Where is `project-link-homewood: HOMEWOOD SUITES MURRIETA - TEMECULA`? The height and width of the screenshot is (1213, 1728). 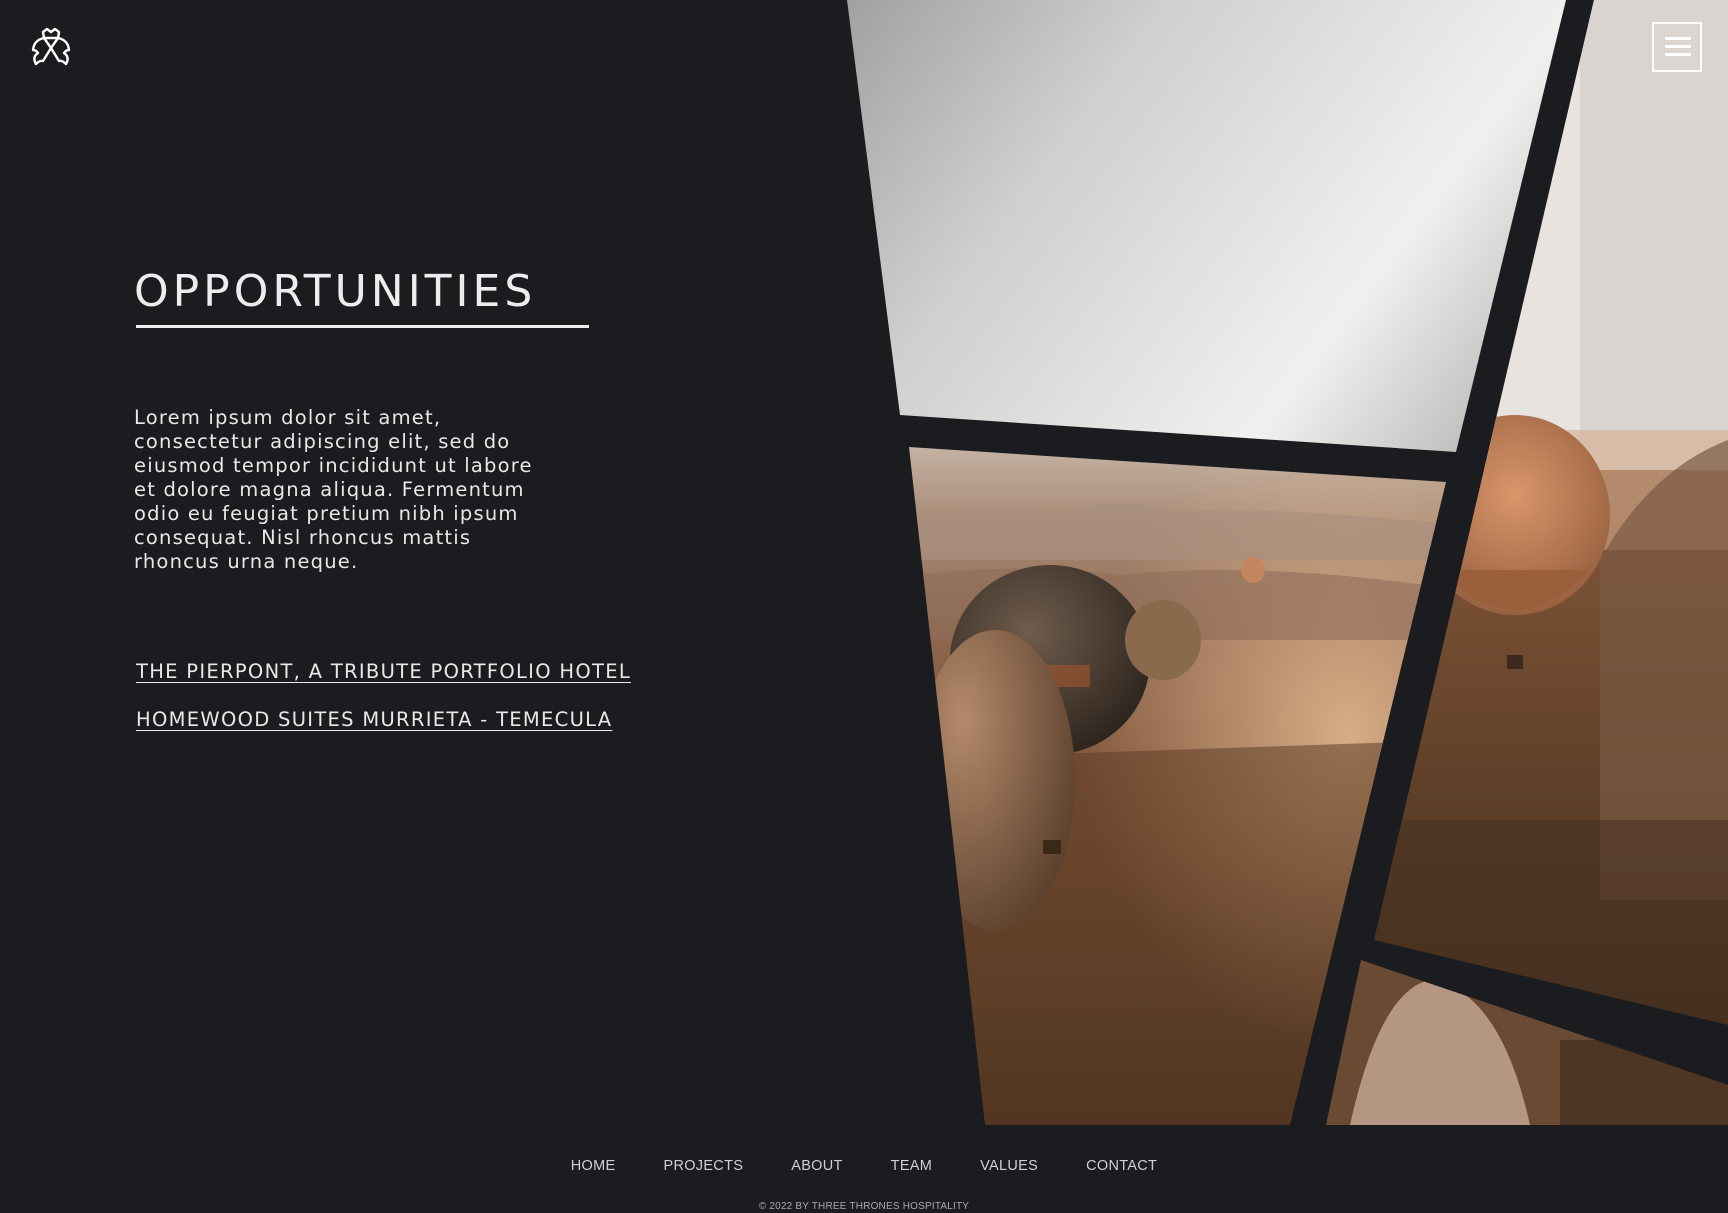
project-link-homewood: HOMEWOOD SUITES MURRIETA - TEMECULA is located at coordinates (383, 720).